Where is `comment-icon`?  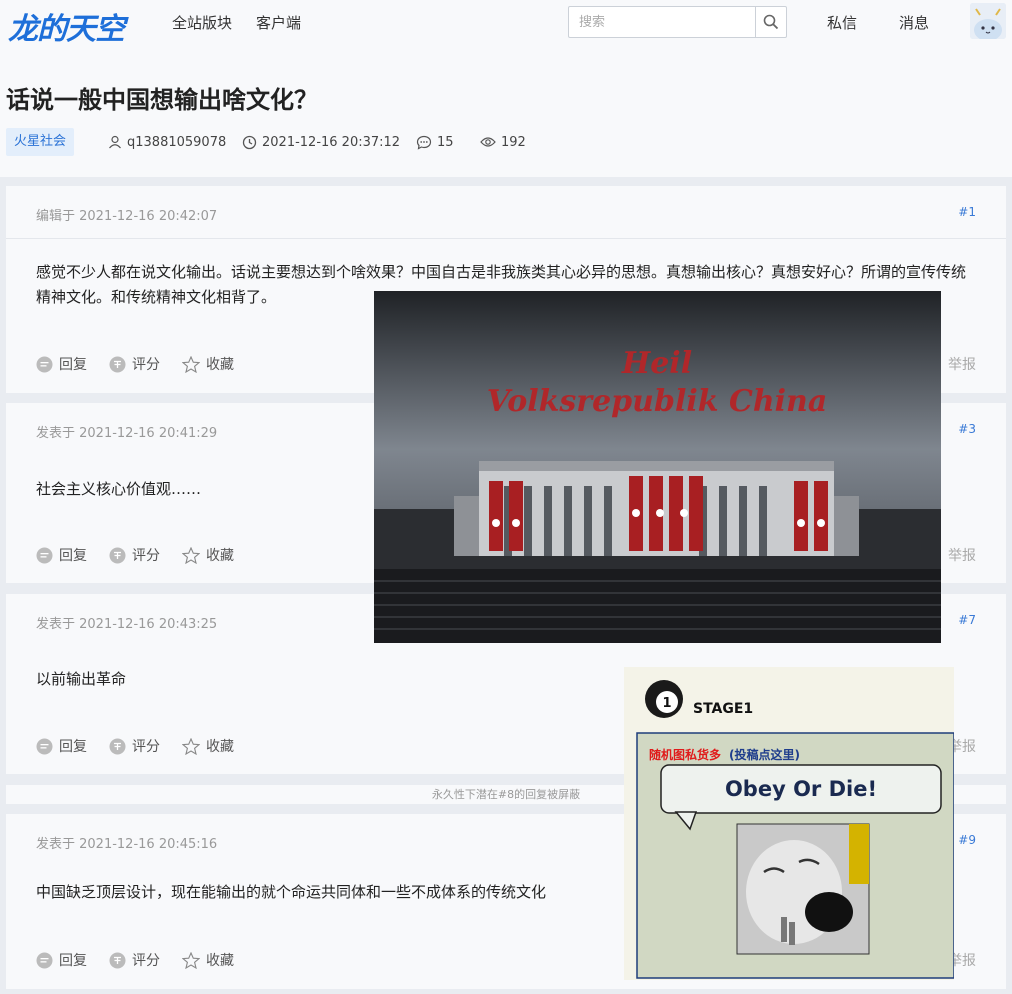
comment-icon is located at coordinates (424, 142).